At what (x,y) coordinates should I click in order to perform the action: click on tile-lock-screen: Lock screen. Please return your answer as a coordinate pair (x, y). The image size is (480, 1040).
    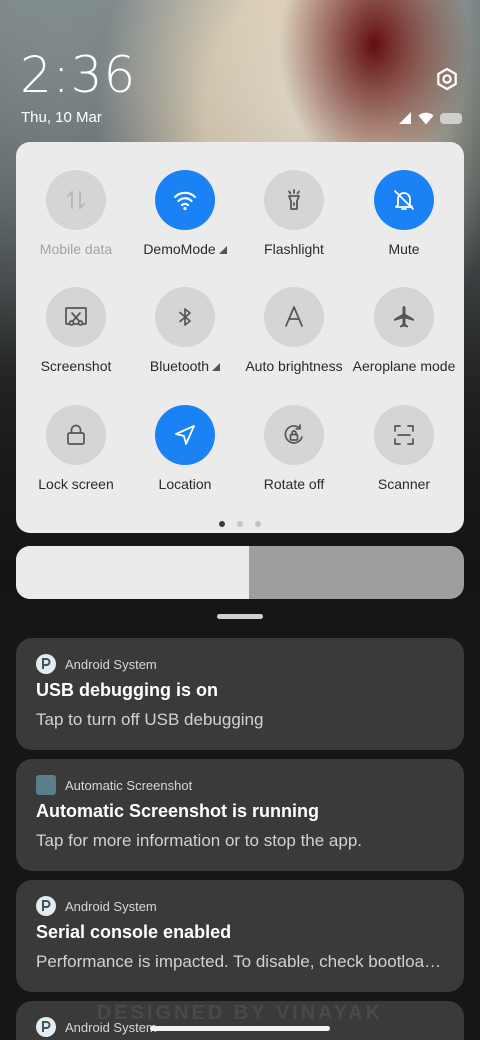
    Looking at the image, I should click on (76, 455).